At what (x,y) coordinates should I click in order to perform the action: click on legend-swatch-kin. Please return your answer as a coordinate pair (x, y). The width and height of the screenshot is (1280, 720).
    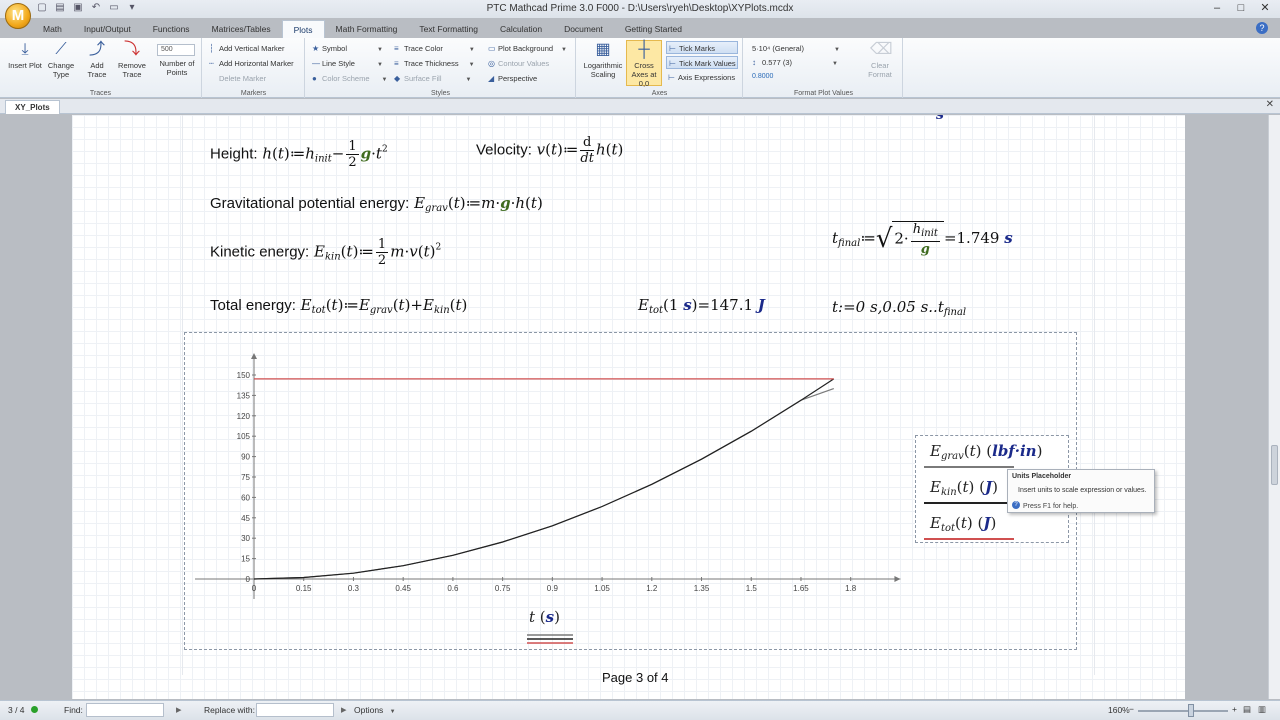
    Looking at the image, I should click on (969, 503).